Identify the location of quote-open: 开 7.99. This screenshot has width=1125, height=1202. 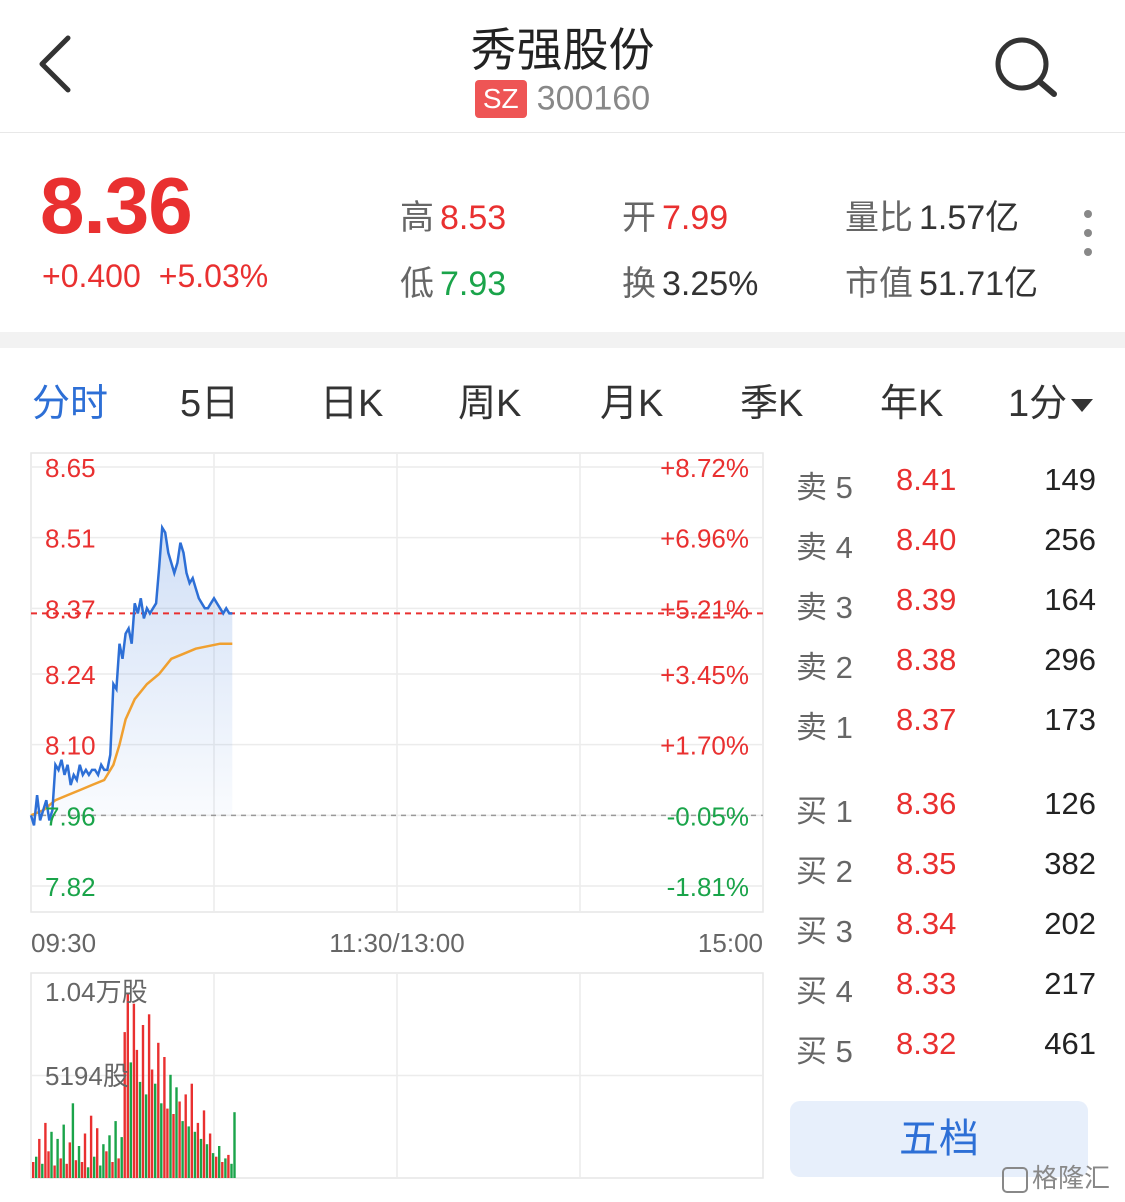
(675, 214).